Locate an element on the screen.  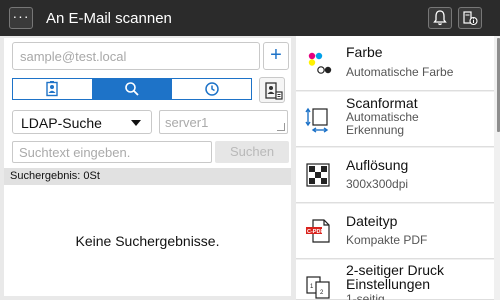
color-dots-icon is located at coordinates (320, 63).